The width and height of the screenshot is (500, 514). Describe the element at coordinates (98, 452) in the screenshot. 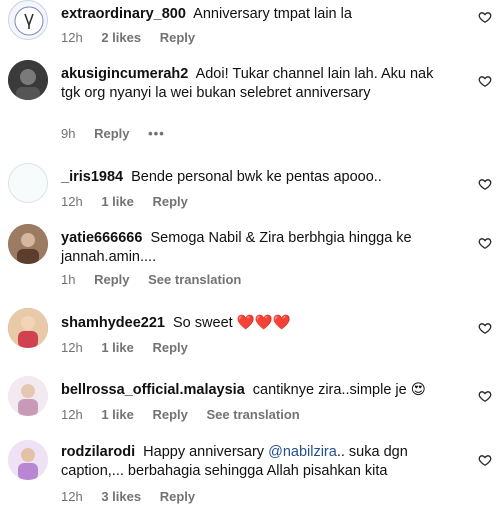

I see `comment-username: rodzilarodi` at that location.